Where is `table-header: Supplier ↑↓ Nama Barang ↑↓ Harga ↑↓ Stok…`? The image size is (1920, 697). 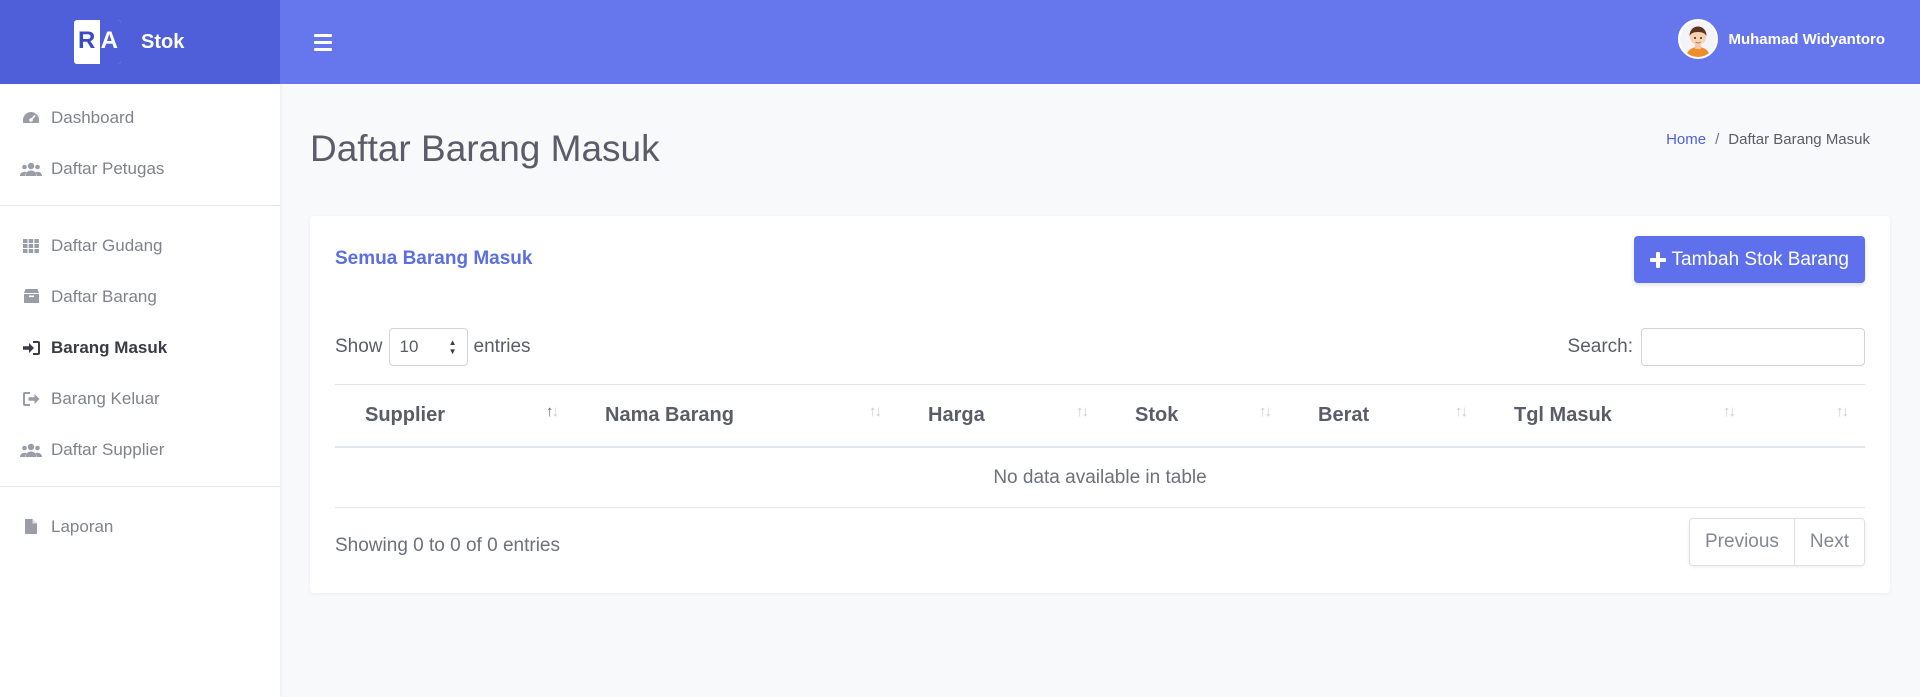 table-header: Supplier ↑↓ Nama Barang ↑↓ Harga ↑↓ Stok… is located at coordinates (1100, 416).